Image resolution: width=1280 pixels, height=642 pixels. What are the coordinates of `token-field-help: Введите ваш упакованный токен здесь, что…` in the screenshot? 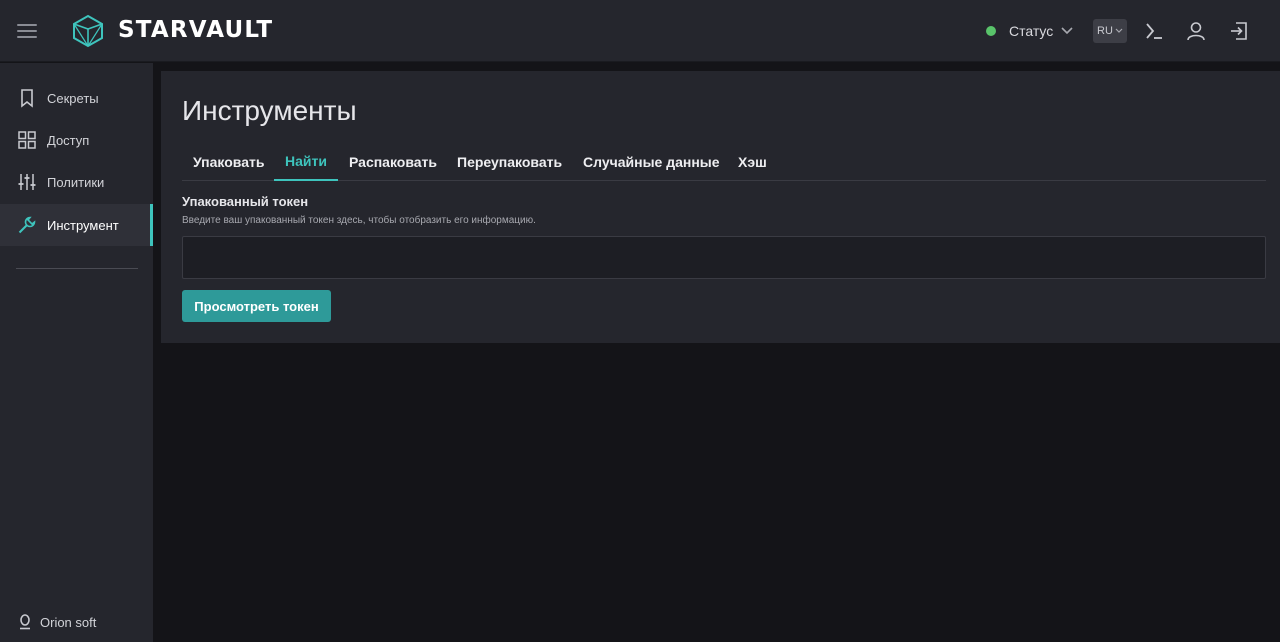 It's located at (359, 220).